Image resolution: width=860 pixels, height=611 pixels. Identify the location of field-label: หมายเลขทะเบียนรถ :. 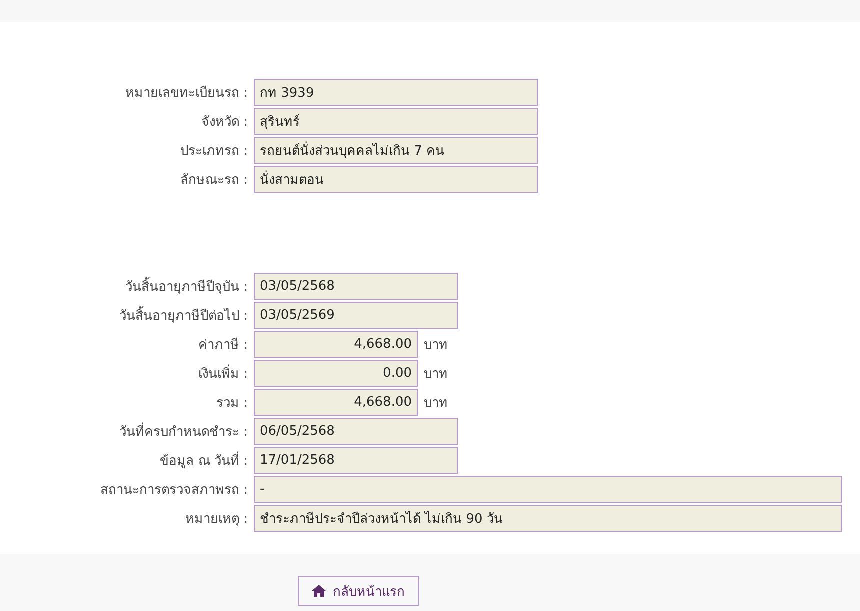
(186, 93).